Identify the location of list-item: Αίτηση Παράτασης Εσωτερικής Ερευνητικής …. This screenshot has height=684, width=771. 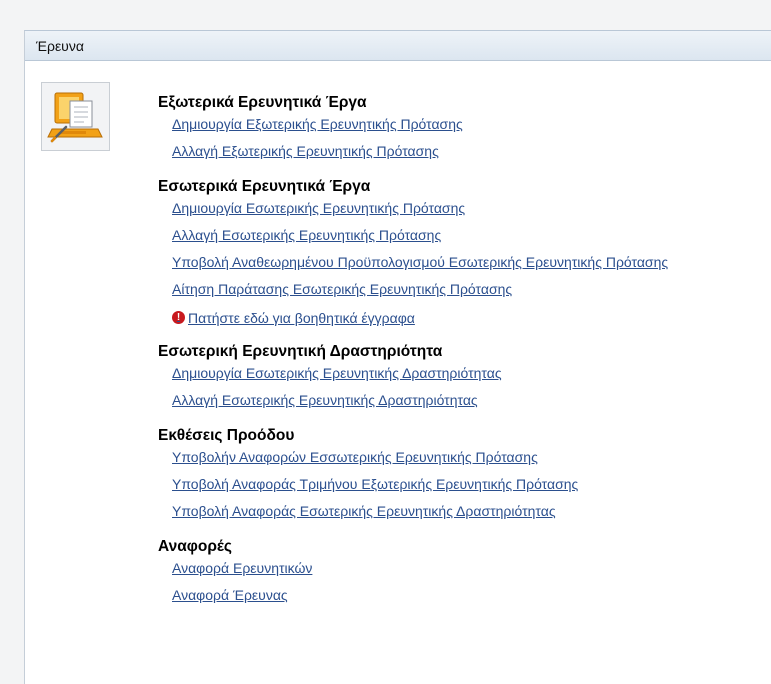
(470, 291).